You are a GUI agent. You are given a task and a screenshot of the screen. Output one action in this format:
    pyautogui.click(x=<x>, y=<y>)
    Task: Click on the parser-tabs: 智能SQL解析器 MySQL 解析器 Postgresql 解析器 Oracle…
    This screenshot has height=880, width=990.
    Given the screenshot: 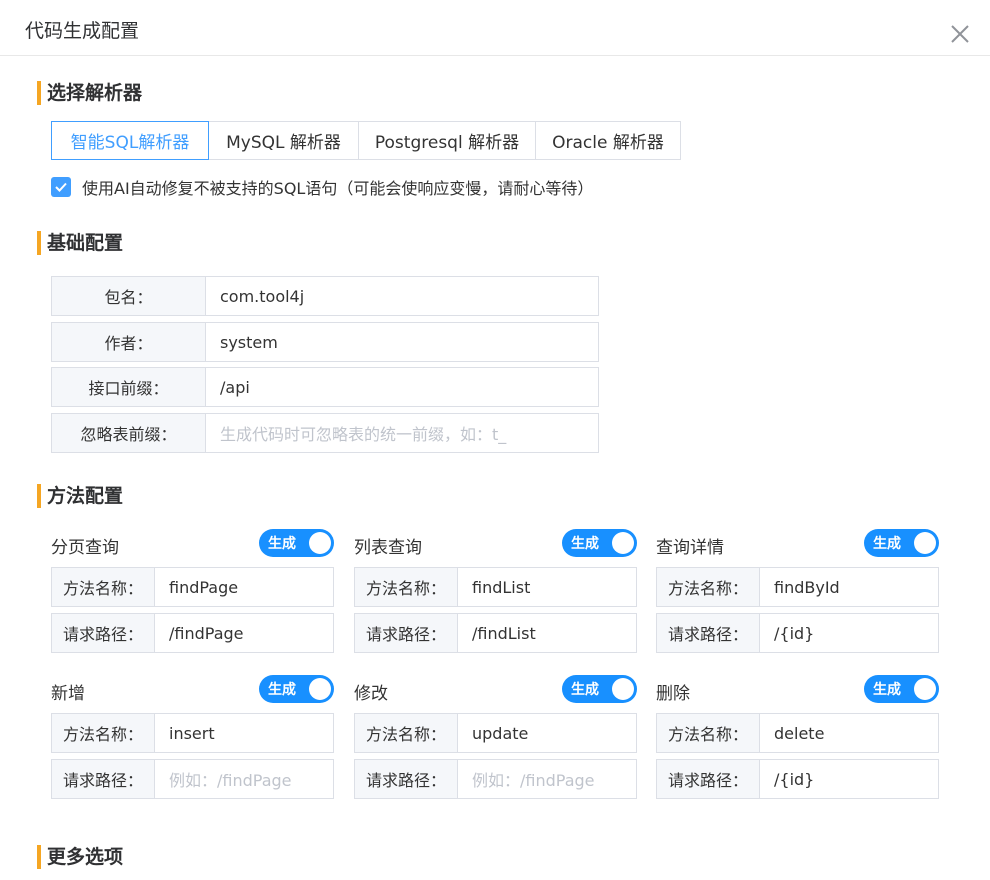 What is the action you would take?
    pyautogui.click(x=366, y=140)
    